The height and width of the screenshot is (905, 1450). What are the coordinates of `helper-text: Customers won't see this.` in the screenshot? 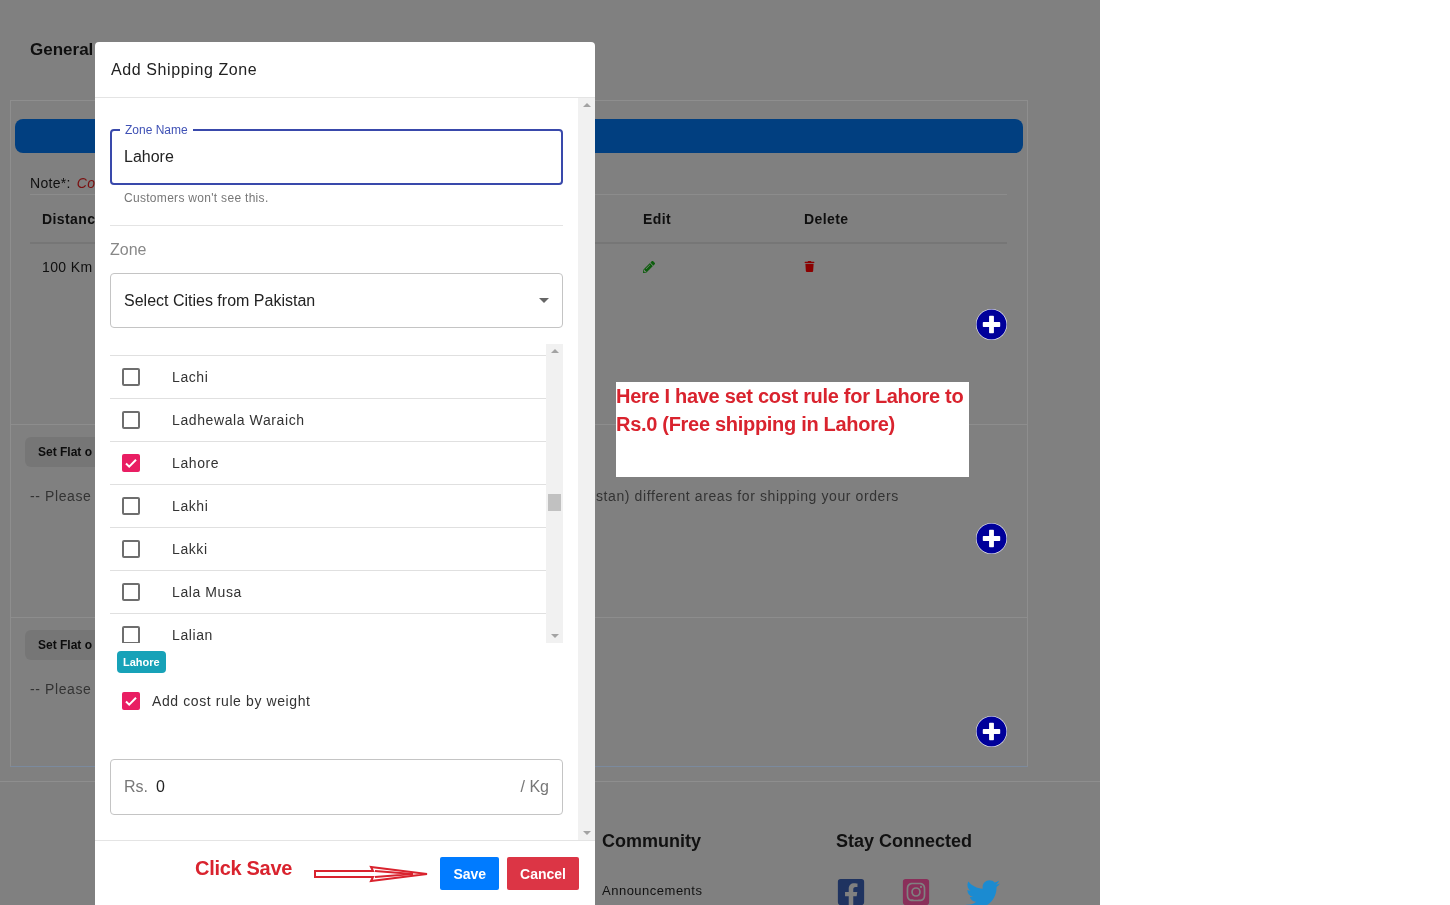 It's located at (197, 198).